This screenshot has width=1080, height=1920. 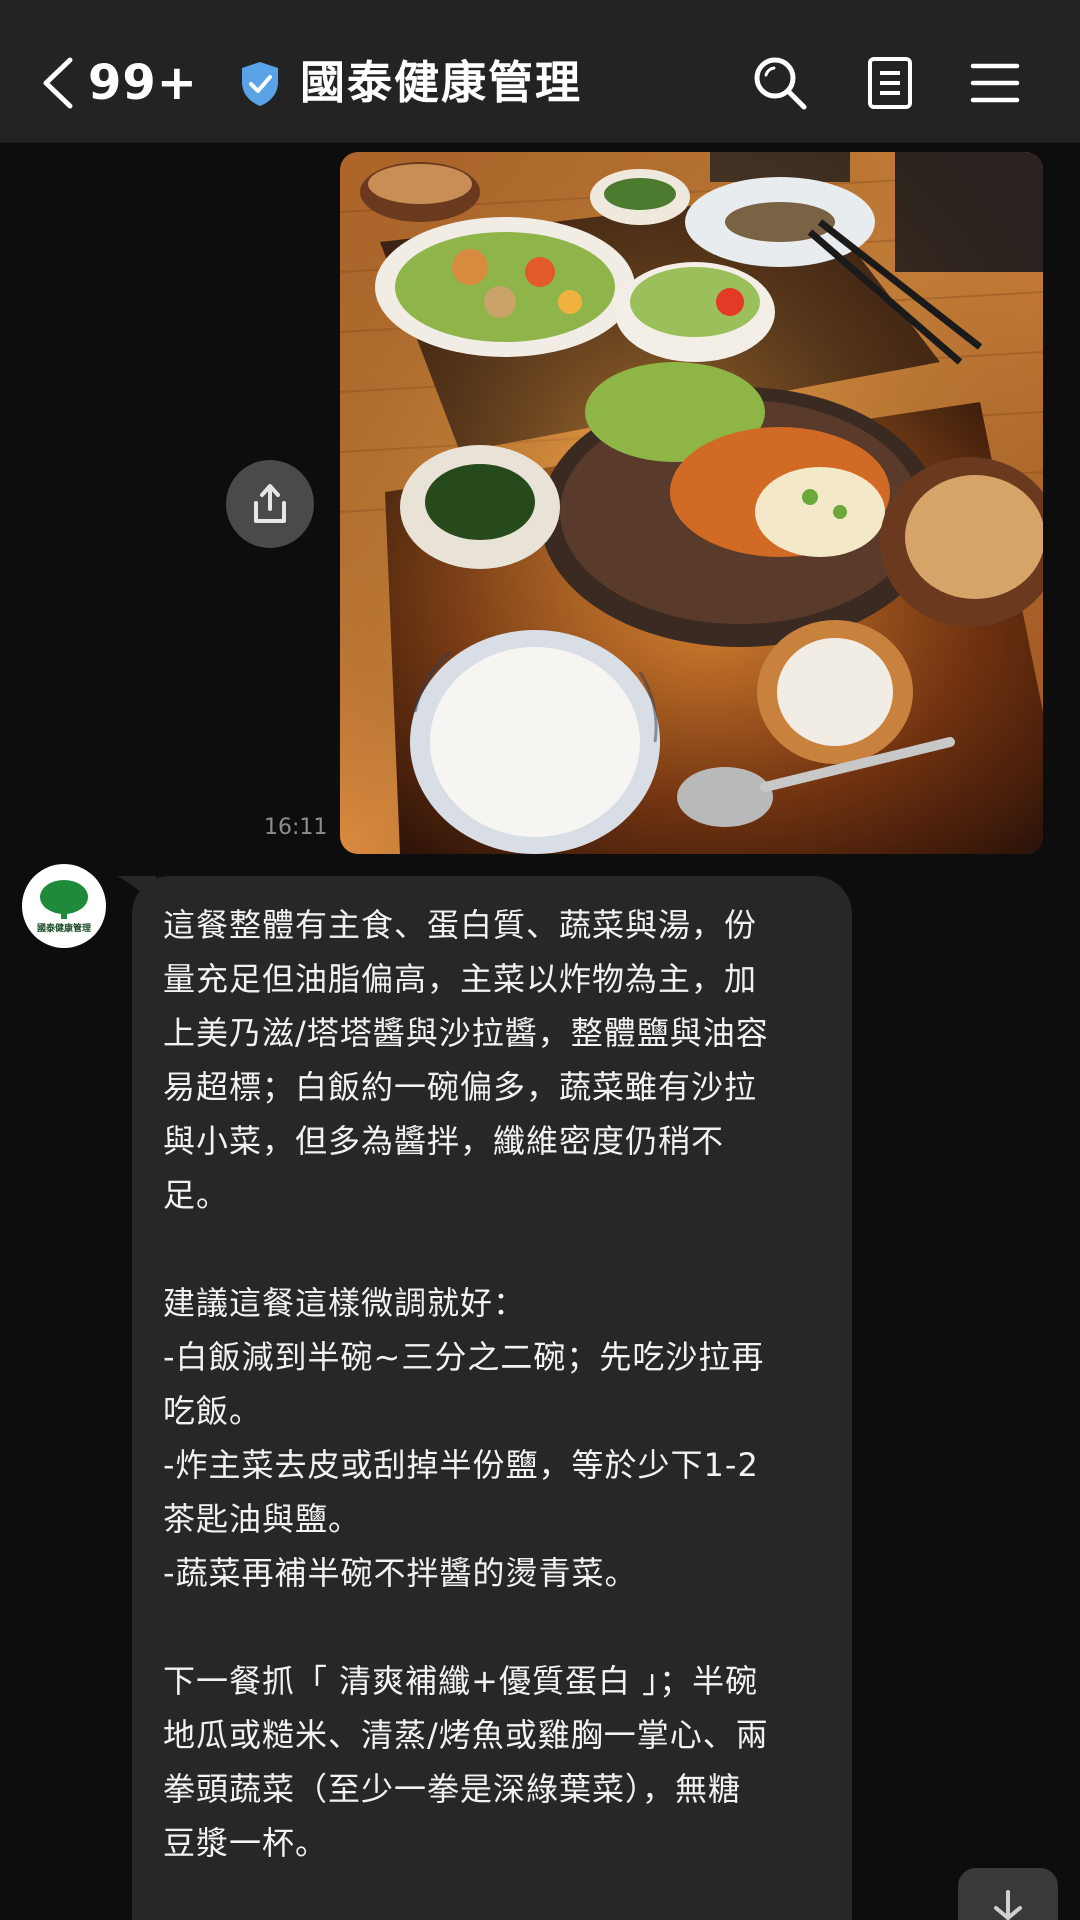 I want to click on back-button, so click(x=58, y=83).